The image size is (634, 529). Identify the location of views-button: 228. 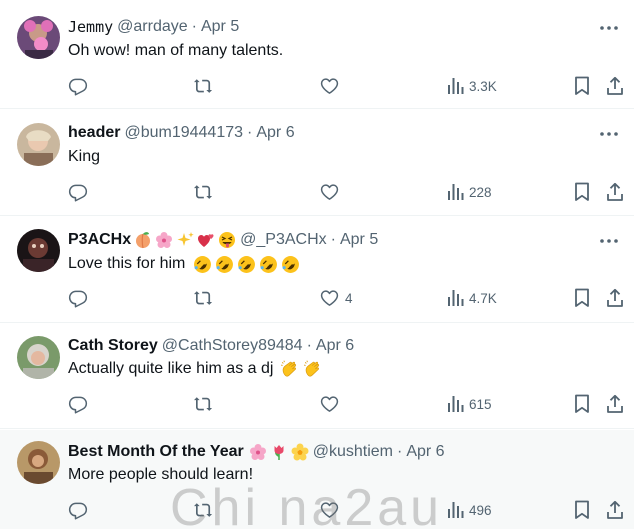
(469, 192).